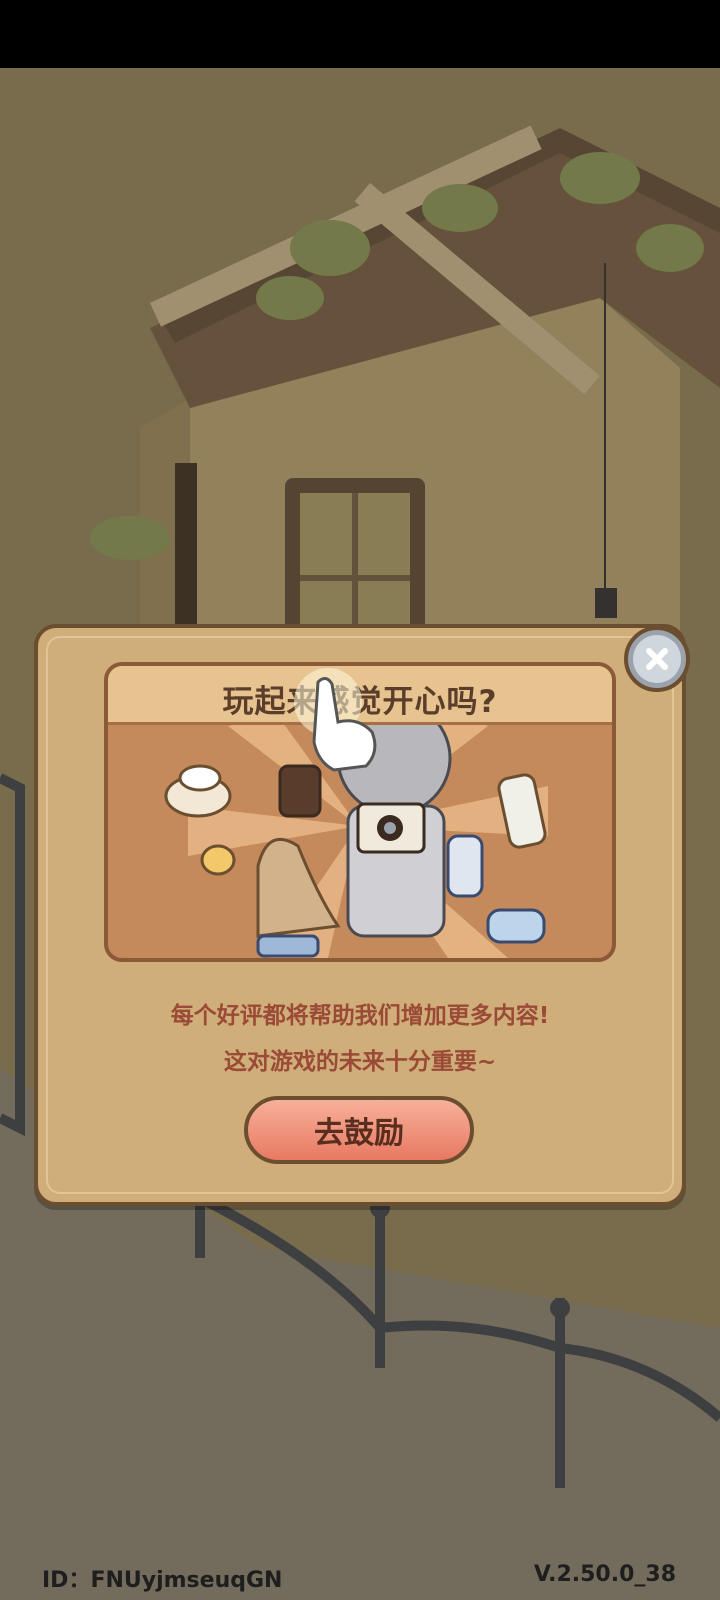 The width and height of the screenshot is (720, 1600). Describe the element at coordinates (360, 812) in the screenshot. I see `illustration-panel: 玩起来感觉开心吗?` at that location.